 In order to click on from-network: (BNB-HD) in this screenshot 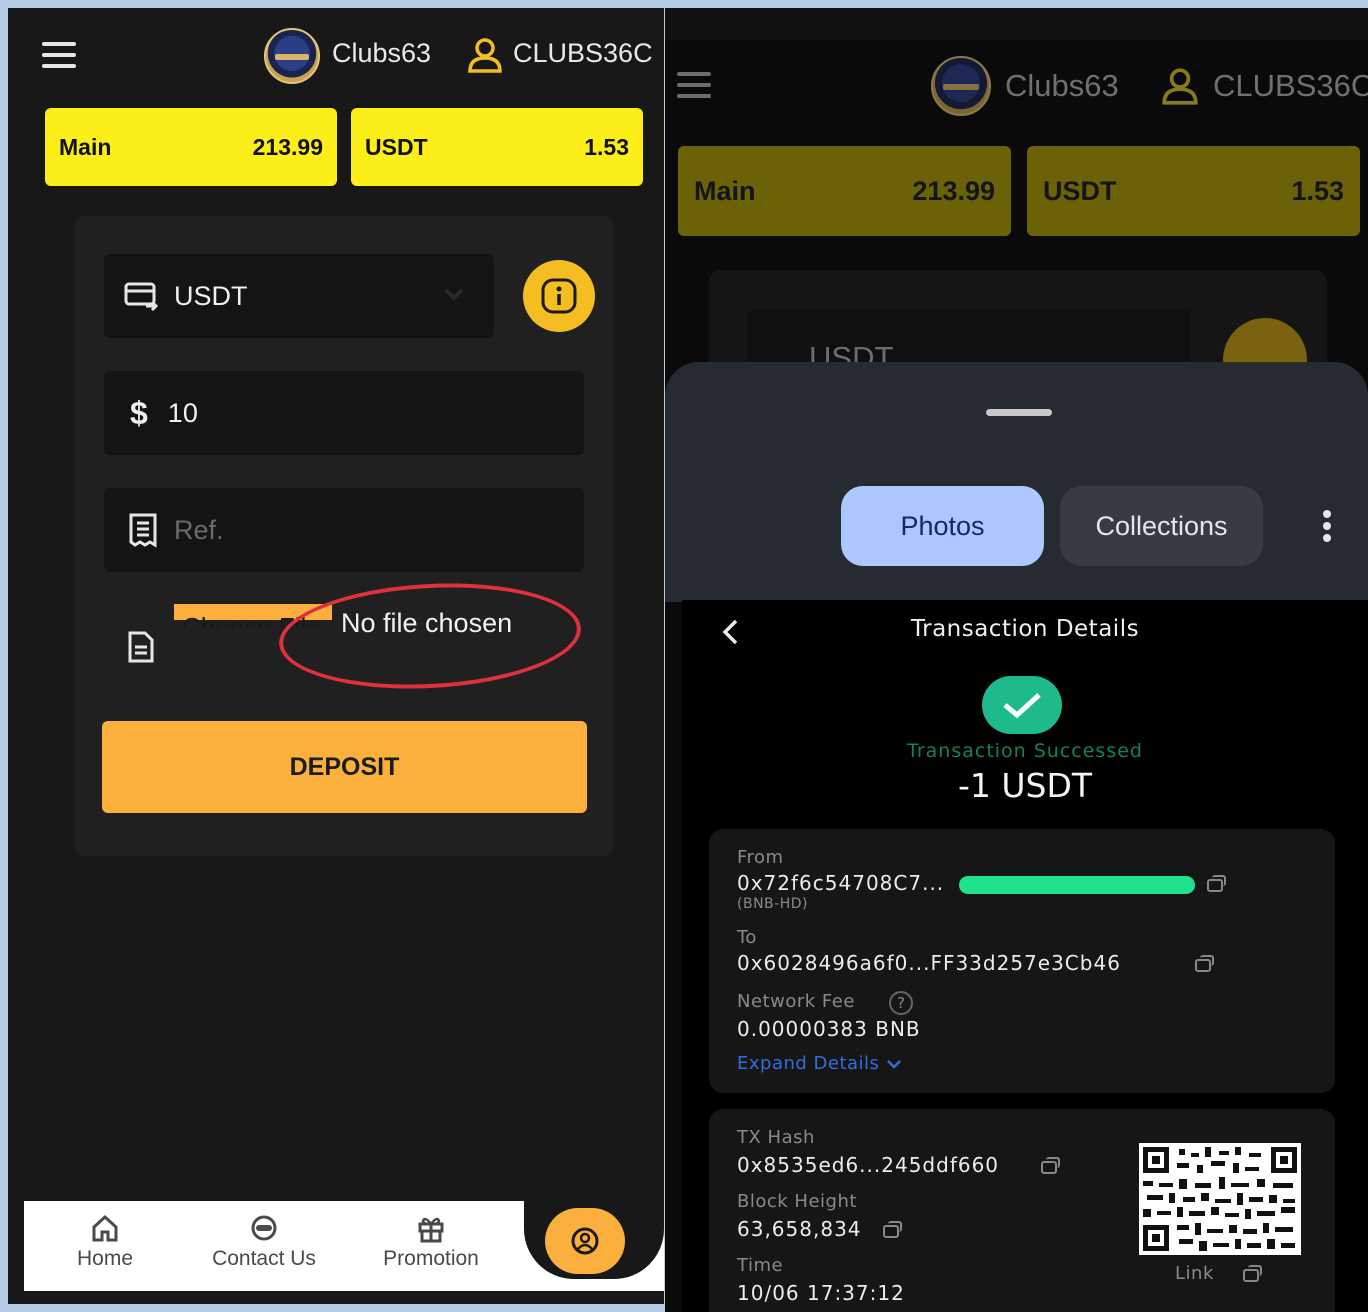, I will do `click(772, 904)`.